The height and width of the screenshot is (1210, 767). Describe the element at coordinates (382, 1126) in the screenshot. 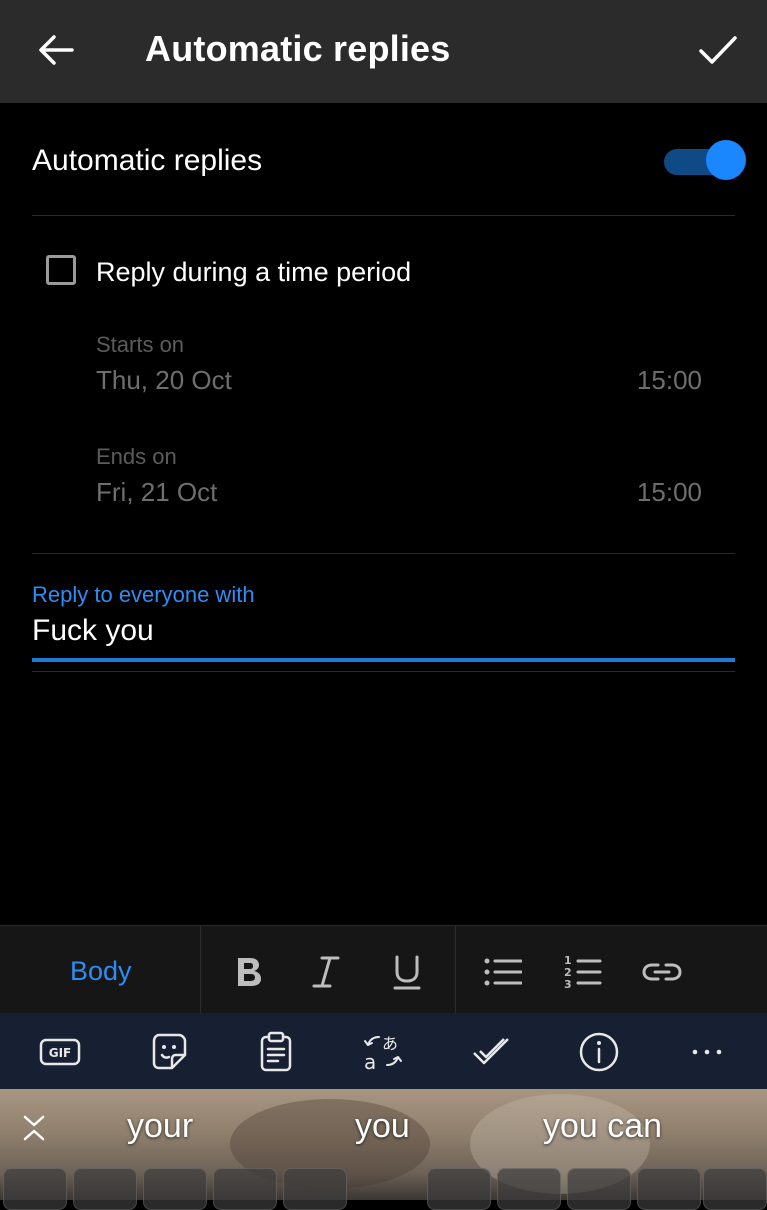

I see `suggestion-word: you` at that location.